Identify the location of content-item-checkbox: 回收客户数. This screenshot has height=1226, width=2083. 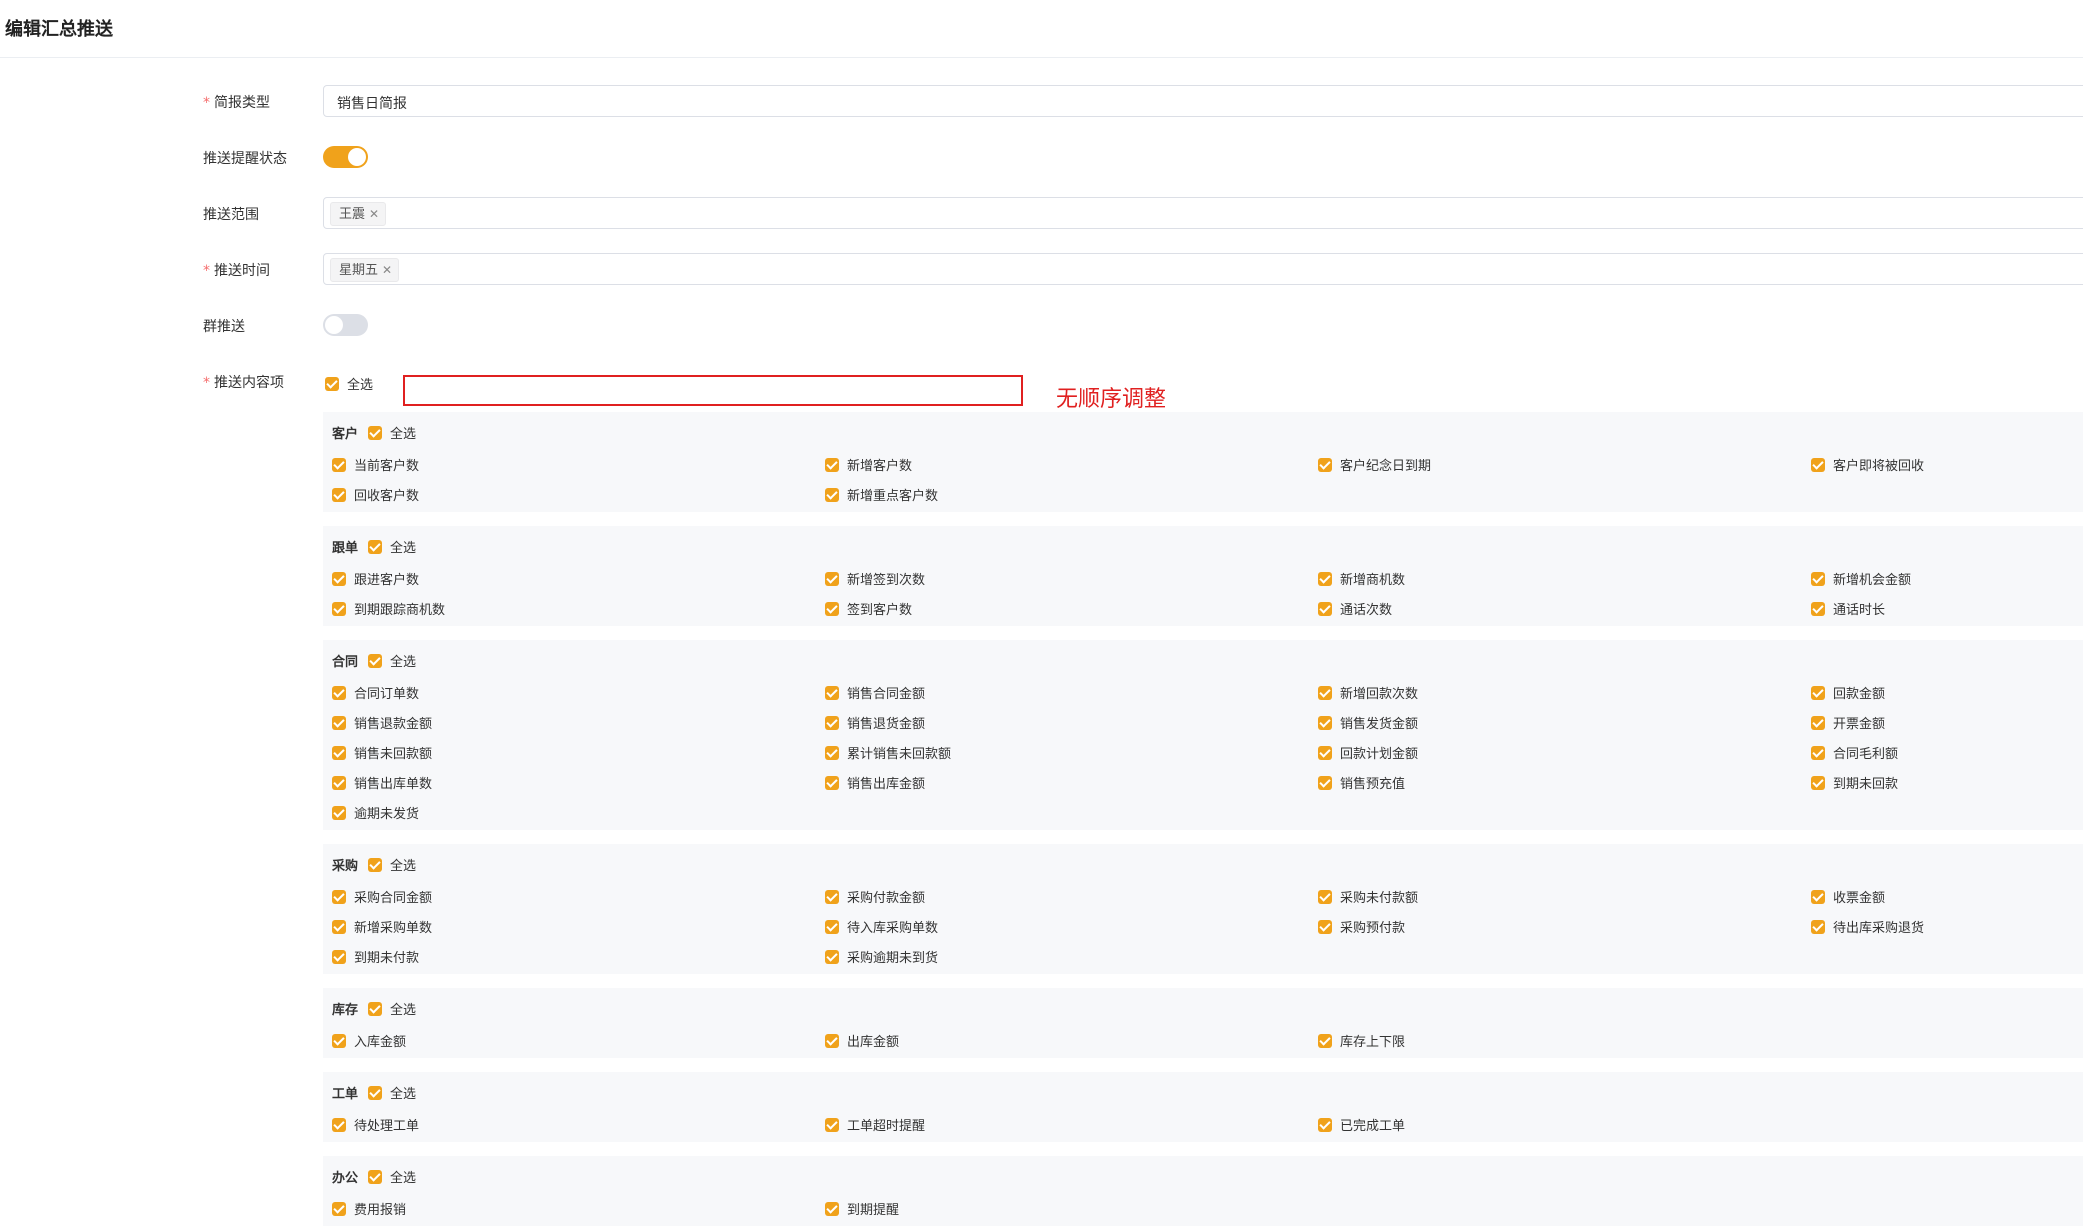
(375, 494).